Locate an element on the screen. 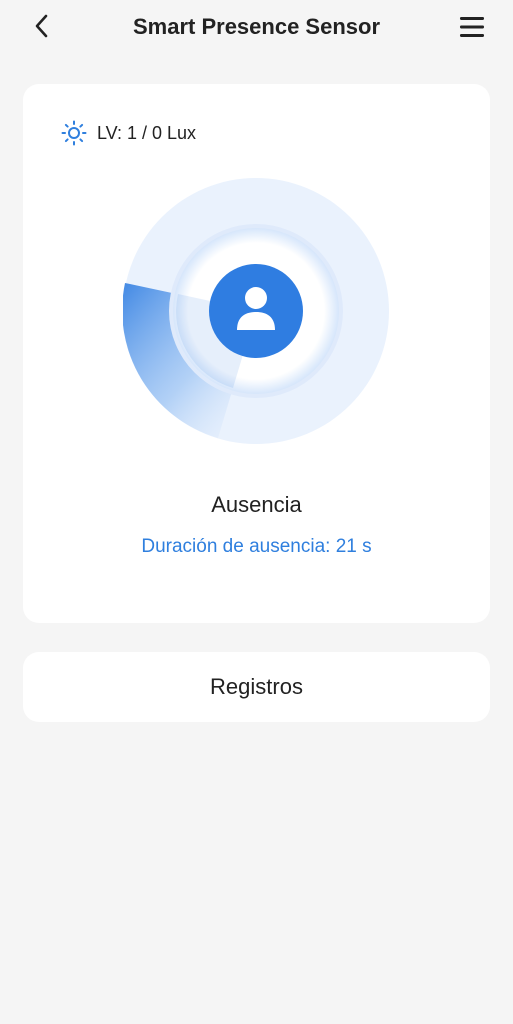  records-label: Registros is located at coordinates (256, 686).